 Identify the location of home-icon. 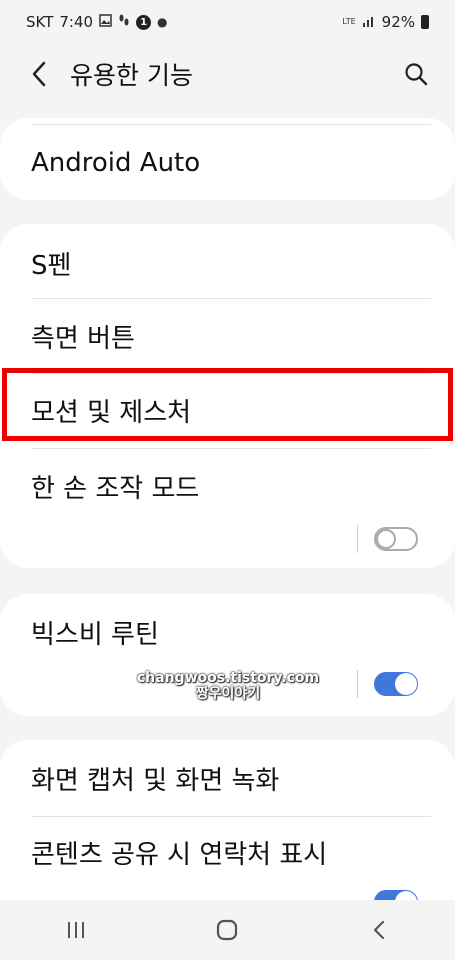
(227, 930).